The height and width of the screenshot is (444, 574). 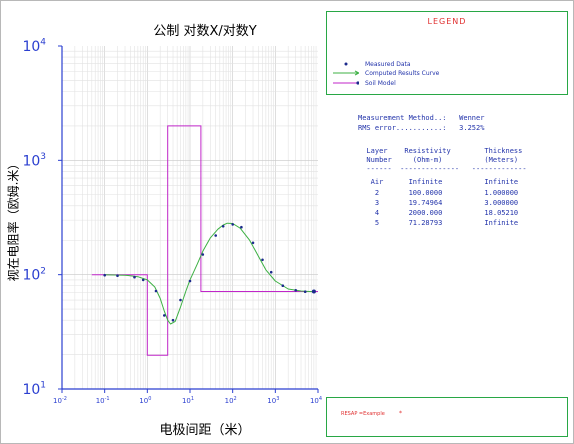 What do you see at coordinates (438, 182) in the screenshot?
I see `table-row: Air Infinite Infinite` at bounding box center [438, 182].